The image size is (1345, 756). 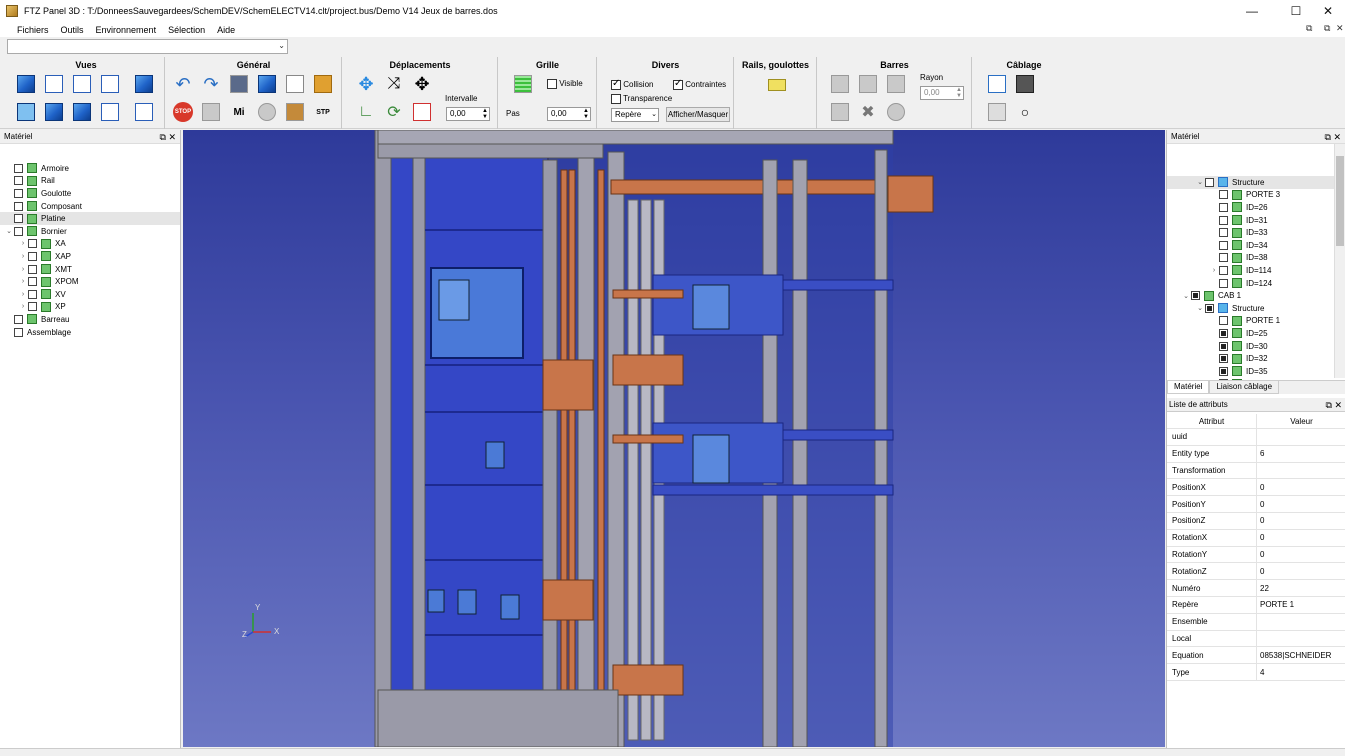 What do you see at coordinates (635, 115) in the screenshot?
I see `repere-select: Repère ⌄` at bounding box center [635, 115].